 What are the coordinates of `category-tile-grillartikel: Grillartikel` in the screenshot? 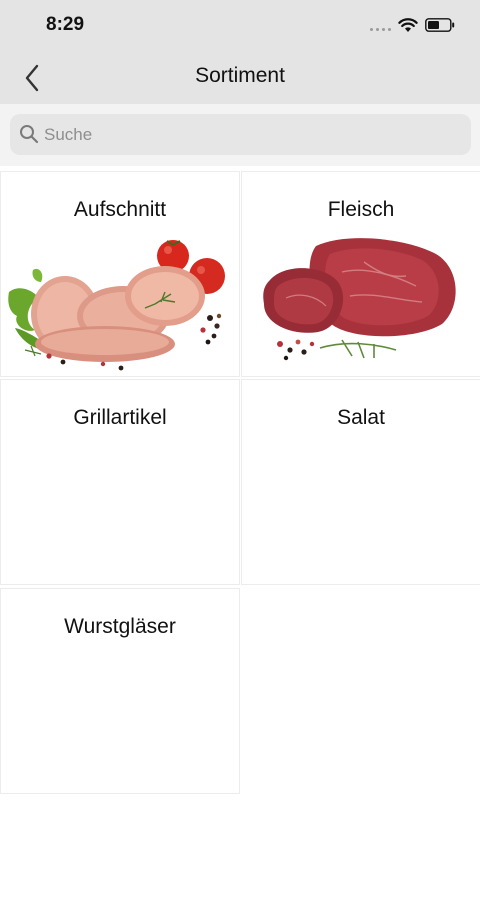 It's located at (120, 482).